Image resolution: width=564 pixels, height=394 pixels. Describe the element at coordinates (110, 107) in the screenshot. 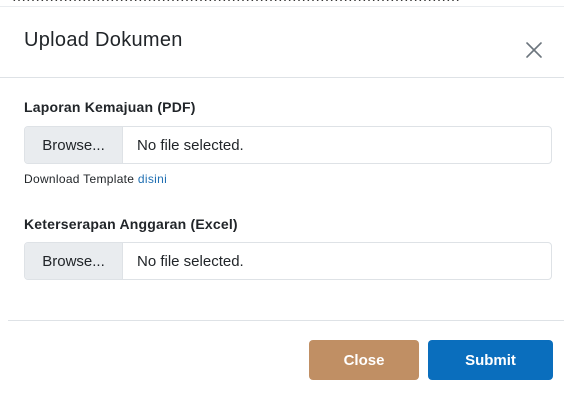

I see `progress-report-label: Laporan Kemajuan (PDF)` at that location.